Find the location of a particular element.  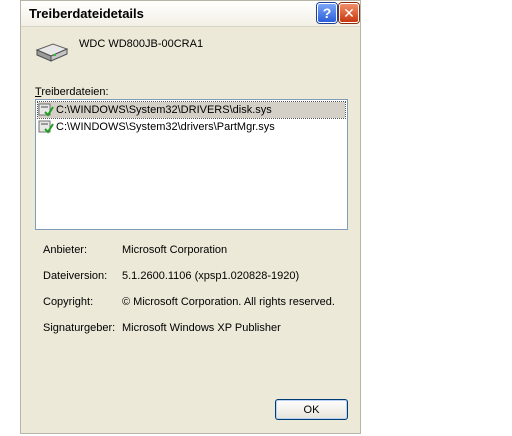

help-button: ? is located at coordinates (327, 13).